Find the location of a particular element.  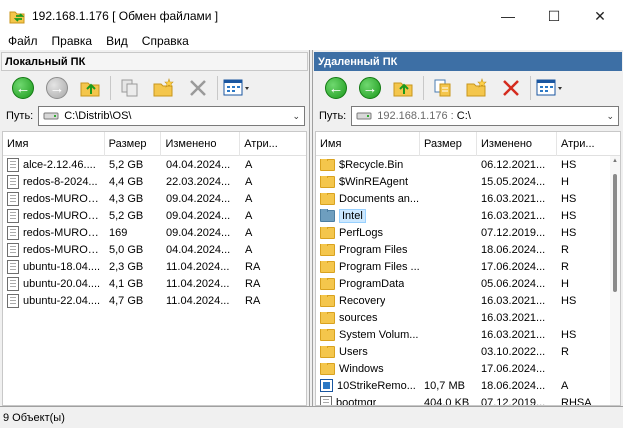

remote-back-button: ← is located at coordinates (336, 88).